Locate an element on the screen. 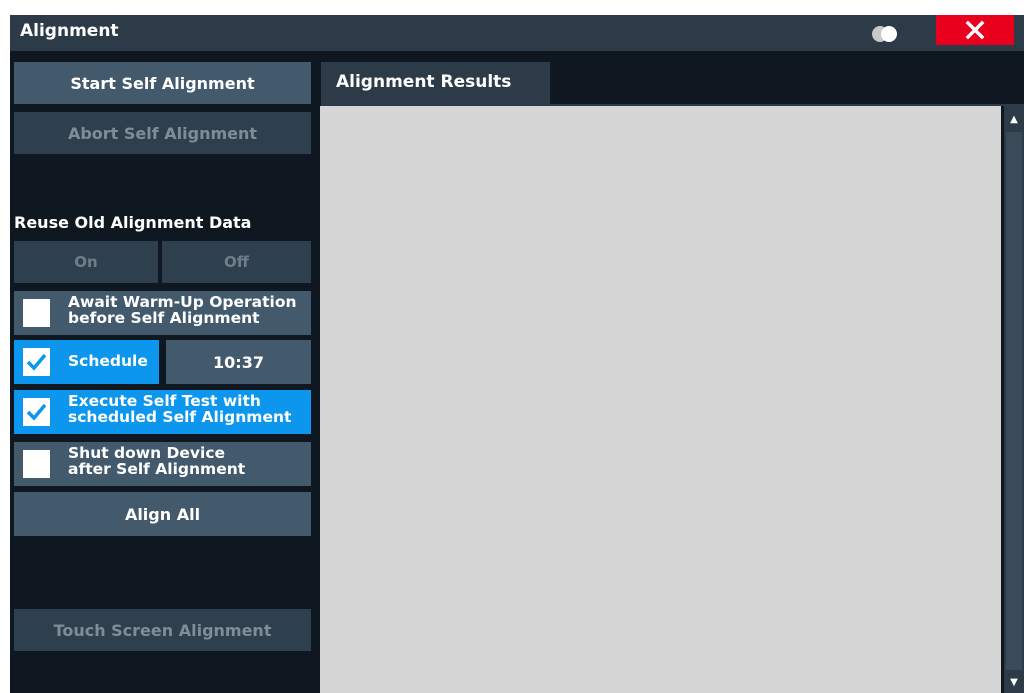 The image size is (1024, 693). shutdown-device-checkbox: Shut down Device after Self Alignment is located at coordinates (162, 464).